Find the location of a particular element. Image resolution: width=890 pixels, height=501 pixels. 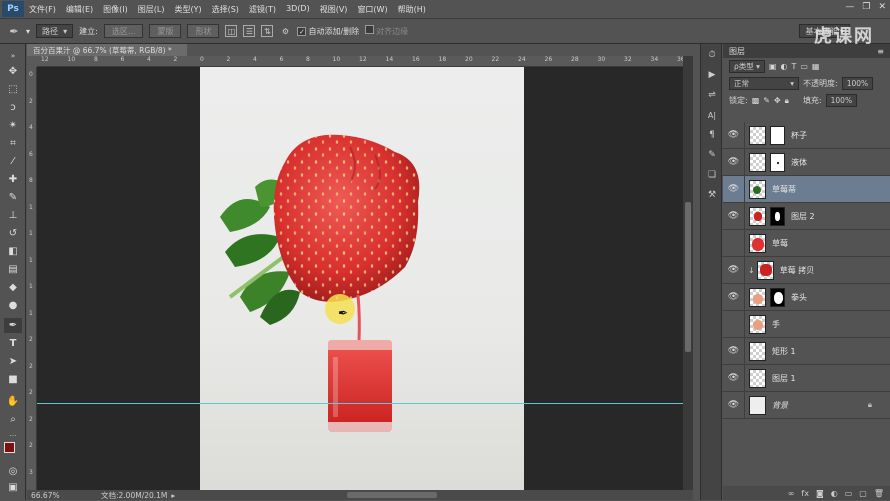

move-tool-icon: ✥ is located at coordinates (13, 71).